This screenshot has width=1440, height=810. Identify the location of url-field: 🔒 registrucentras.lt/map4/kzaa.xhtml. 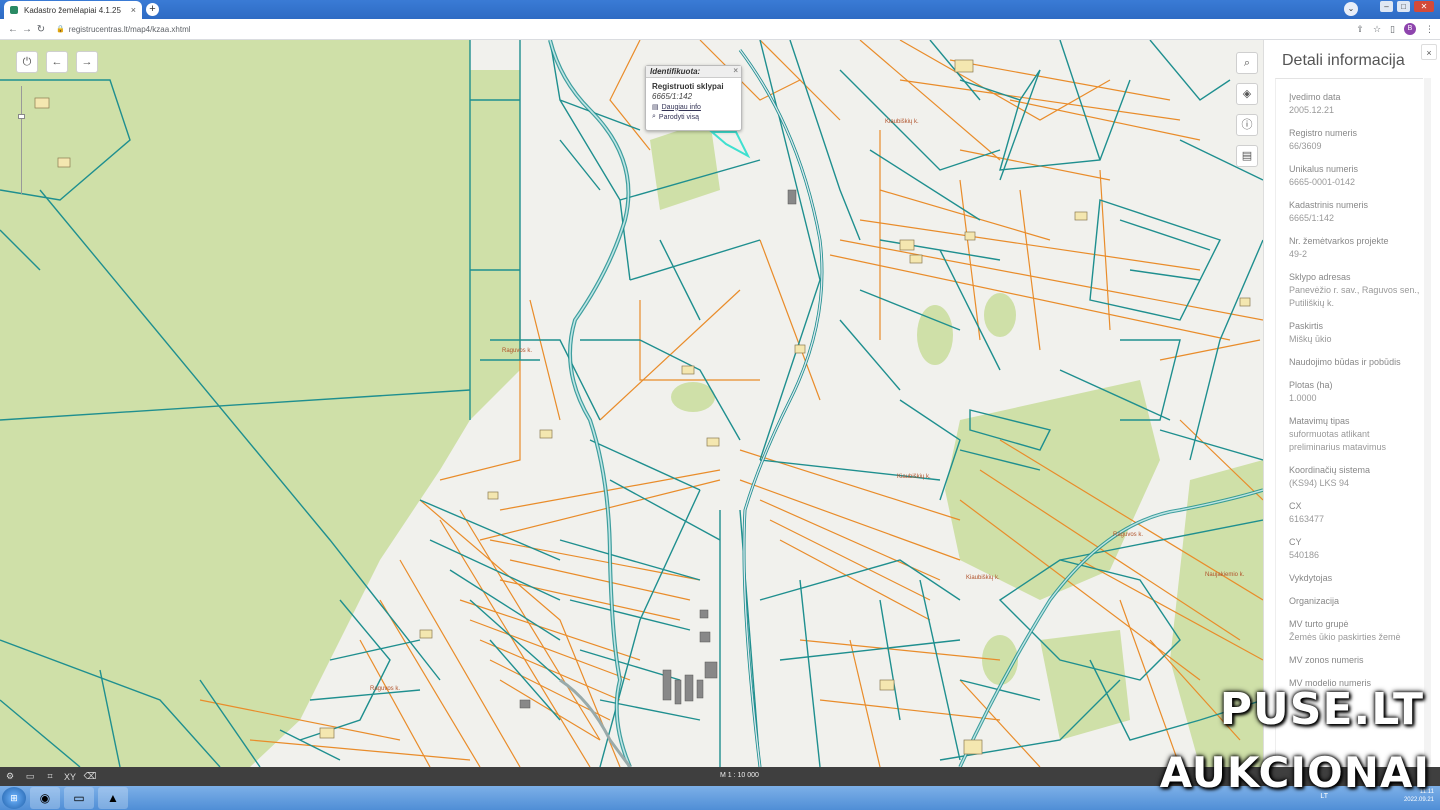
(123, 29).